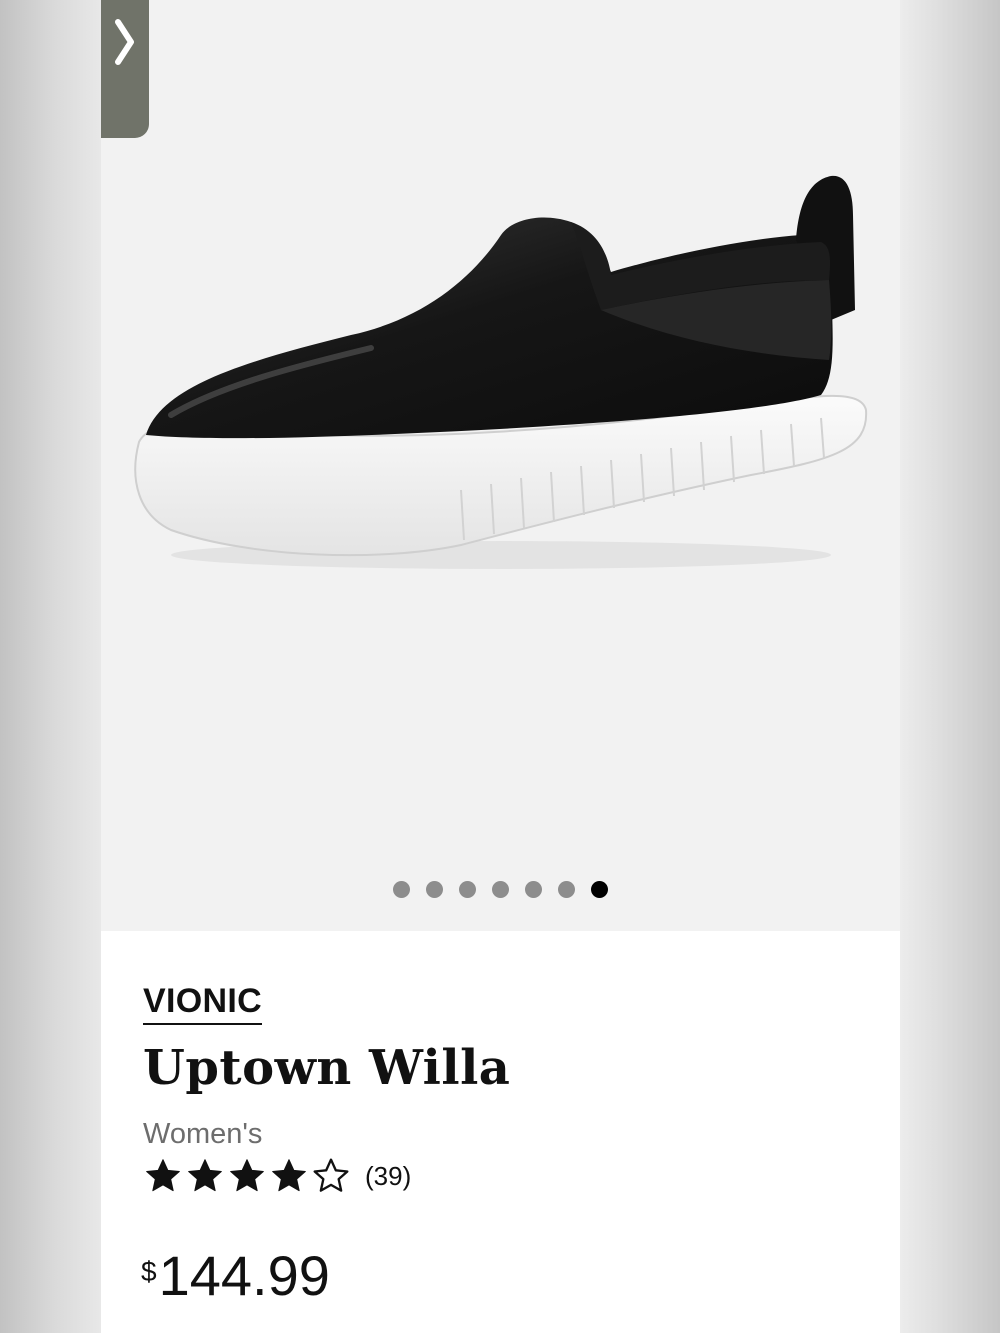  Describe the element at coordinates (124, 42) in the screenshot. I see `chevron-right-icon` at that location.